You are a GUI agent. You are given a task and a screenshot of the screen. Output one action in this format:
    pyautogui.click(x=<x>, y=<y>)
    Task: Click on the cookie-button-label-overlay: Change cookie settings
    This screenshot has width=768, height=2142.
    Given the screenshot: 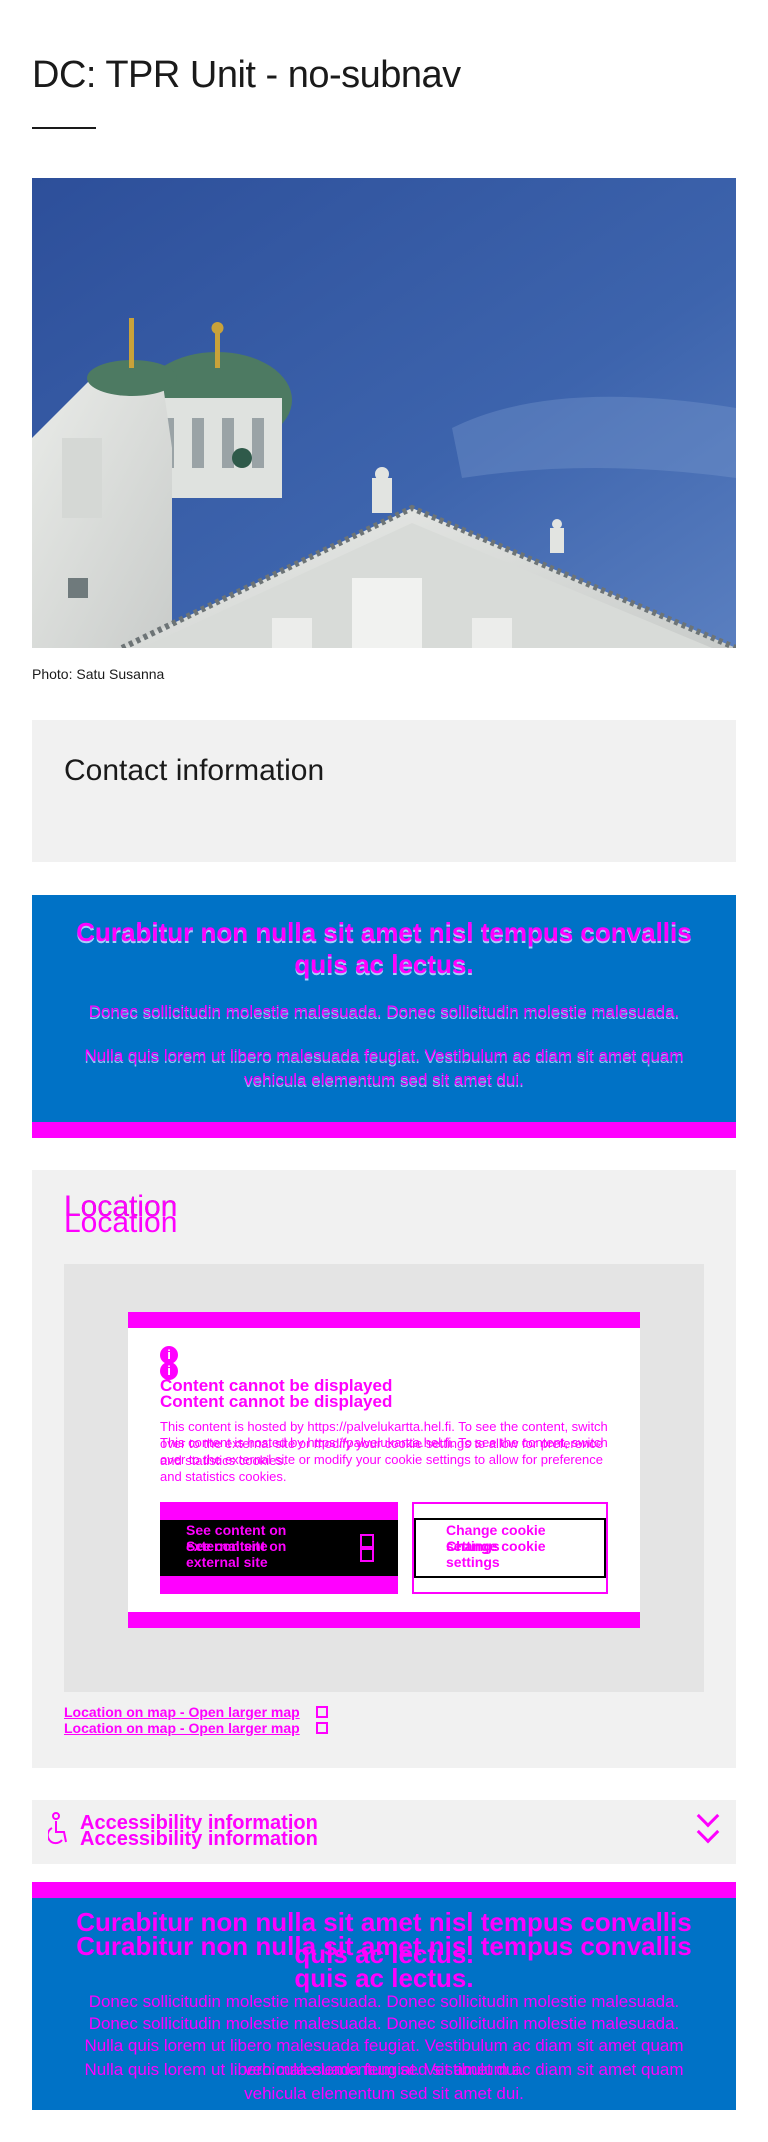 What is the action you would take?
    pyautogui.click(x=496, y=1554)
    